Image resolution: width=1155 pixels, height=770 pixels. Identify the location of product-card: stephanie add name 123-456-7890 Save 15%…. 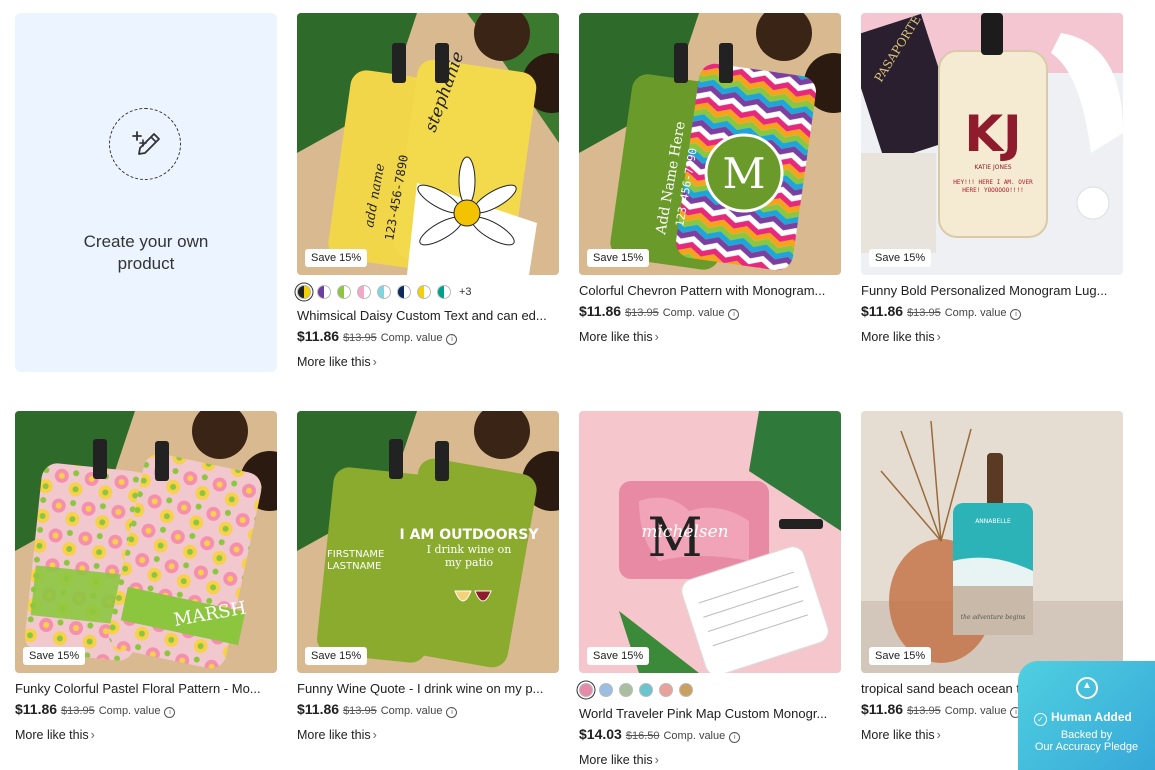
(428, 191).